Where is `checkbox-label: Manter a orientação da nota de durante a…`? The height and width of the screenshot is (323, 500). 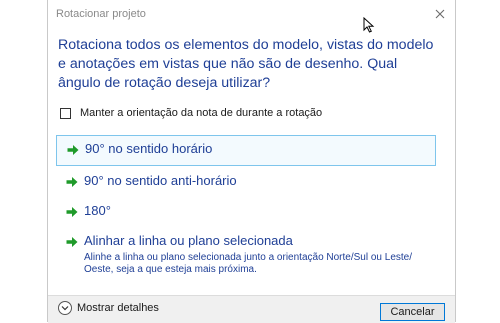 checkbox-label: Manter a orientação da nota de durante a… is located at coordinates (201, 113).